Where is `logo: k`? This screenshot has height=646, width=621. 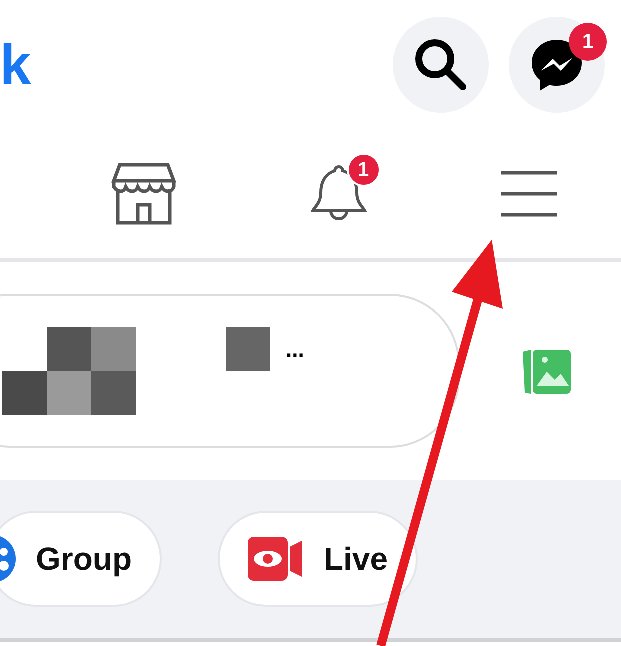
logo: k is located at coordinates (16, 65).